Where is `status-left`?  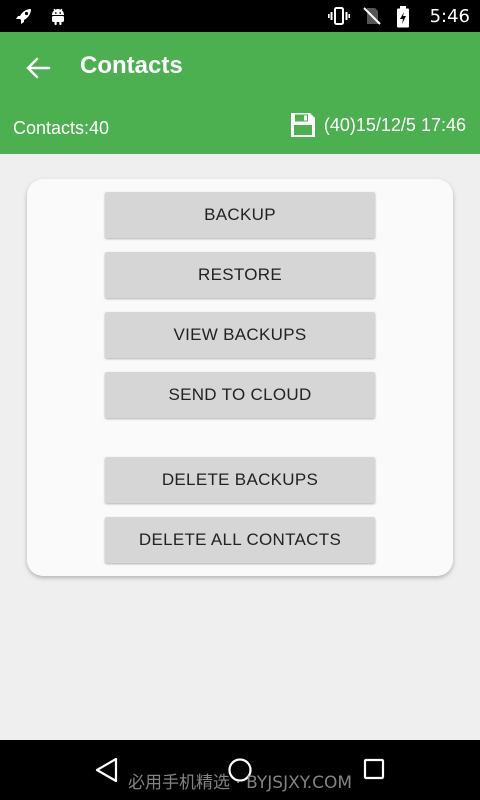
status-left is located at coordinates (41, 16).